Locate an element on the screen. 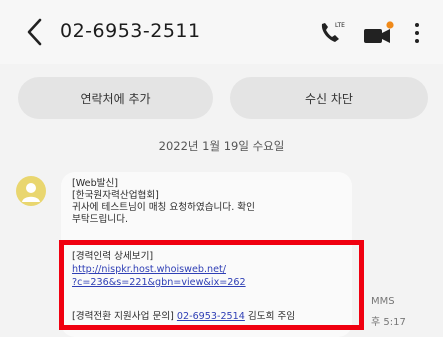 Image resolution: width=443 pixels, height=337 pixels. message-line: [한국원자력산업협회] is located at coordinates (115, 195).